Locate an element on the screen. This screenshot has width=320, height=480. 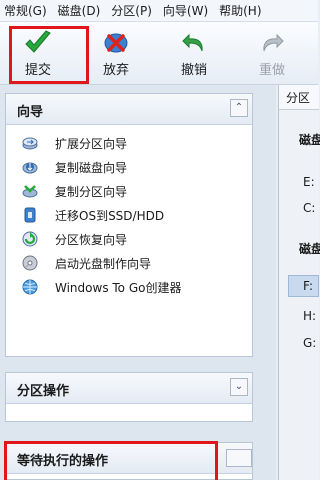
migrate-os-icon is located at coordinates (30, 215).